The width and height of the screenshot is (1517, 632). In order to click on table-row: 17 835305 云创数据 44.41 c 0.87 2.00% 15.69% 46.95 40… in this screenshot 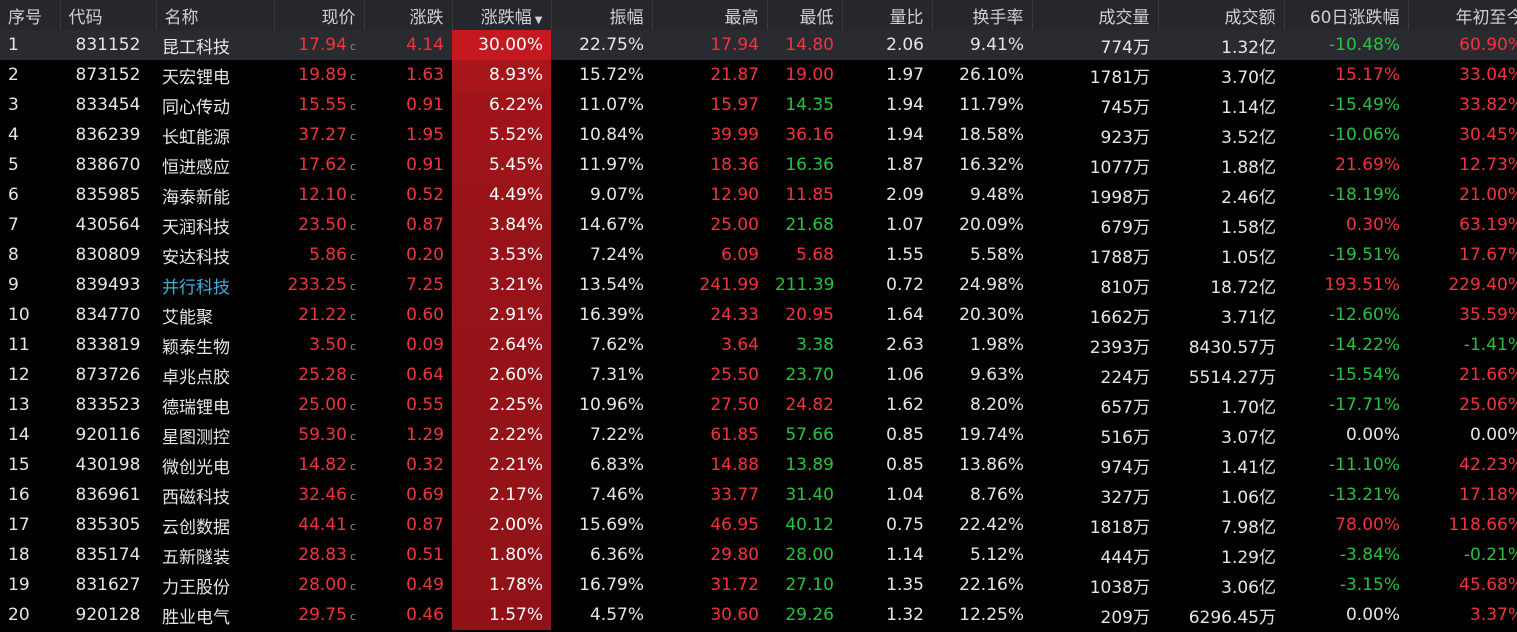, I will do `click(758, 525)`.